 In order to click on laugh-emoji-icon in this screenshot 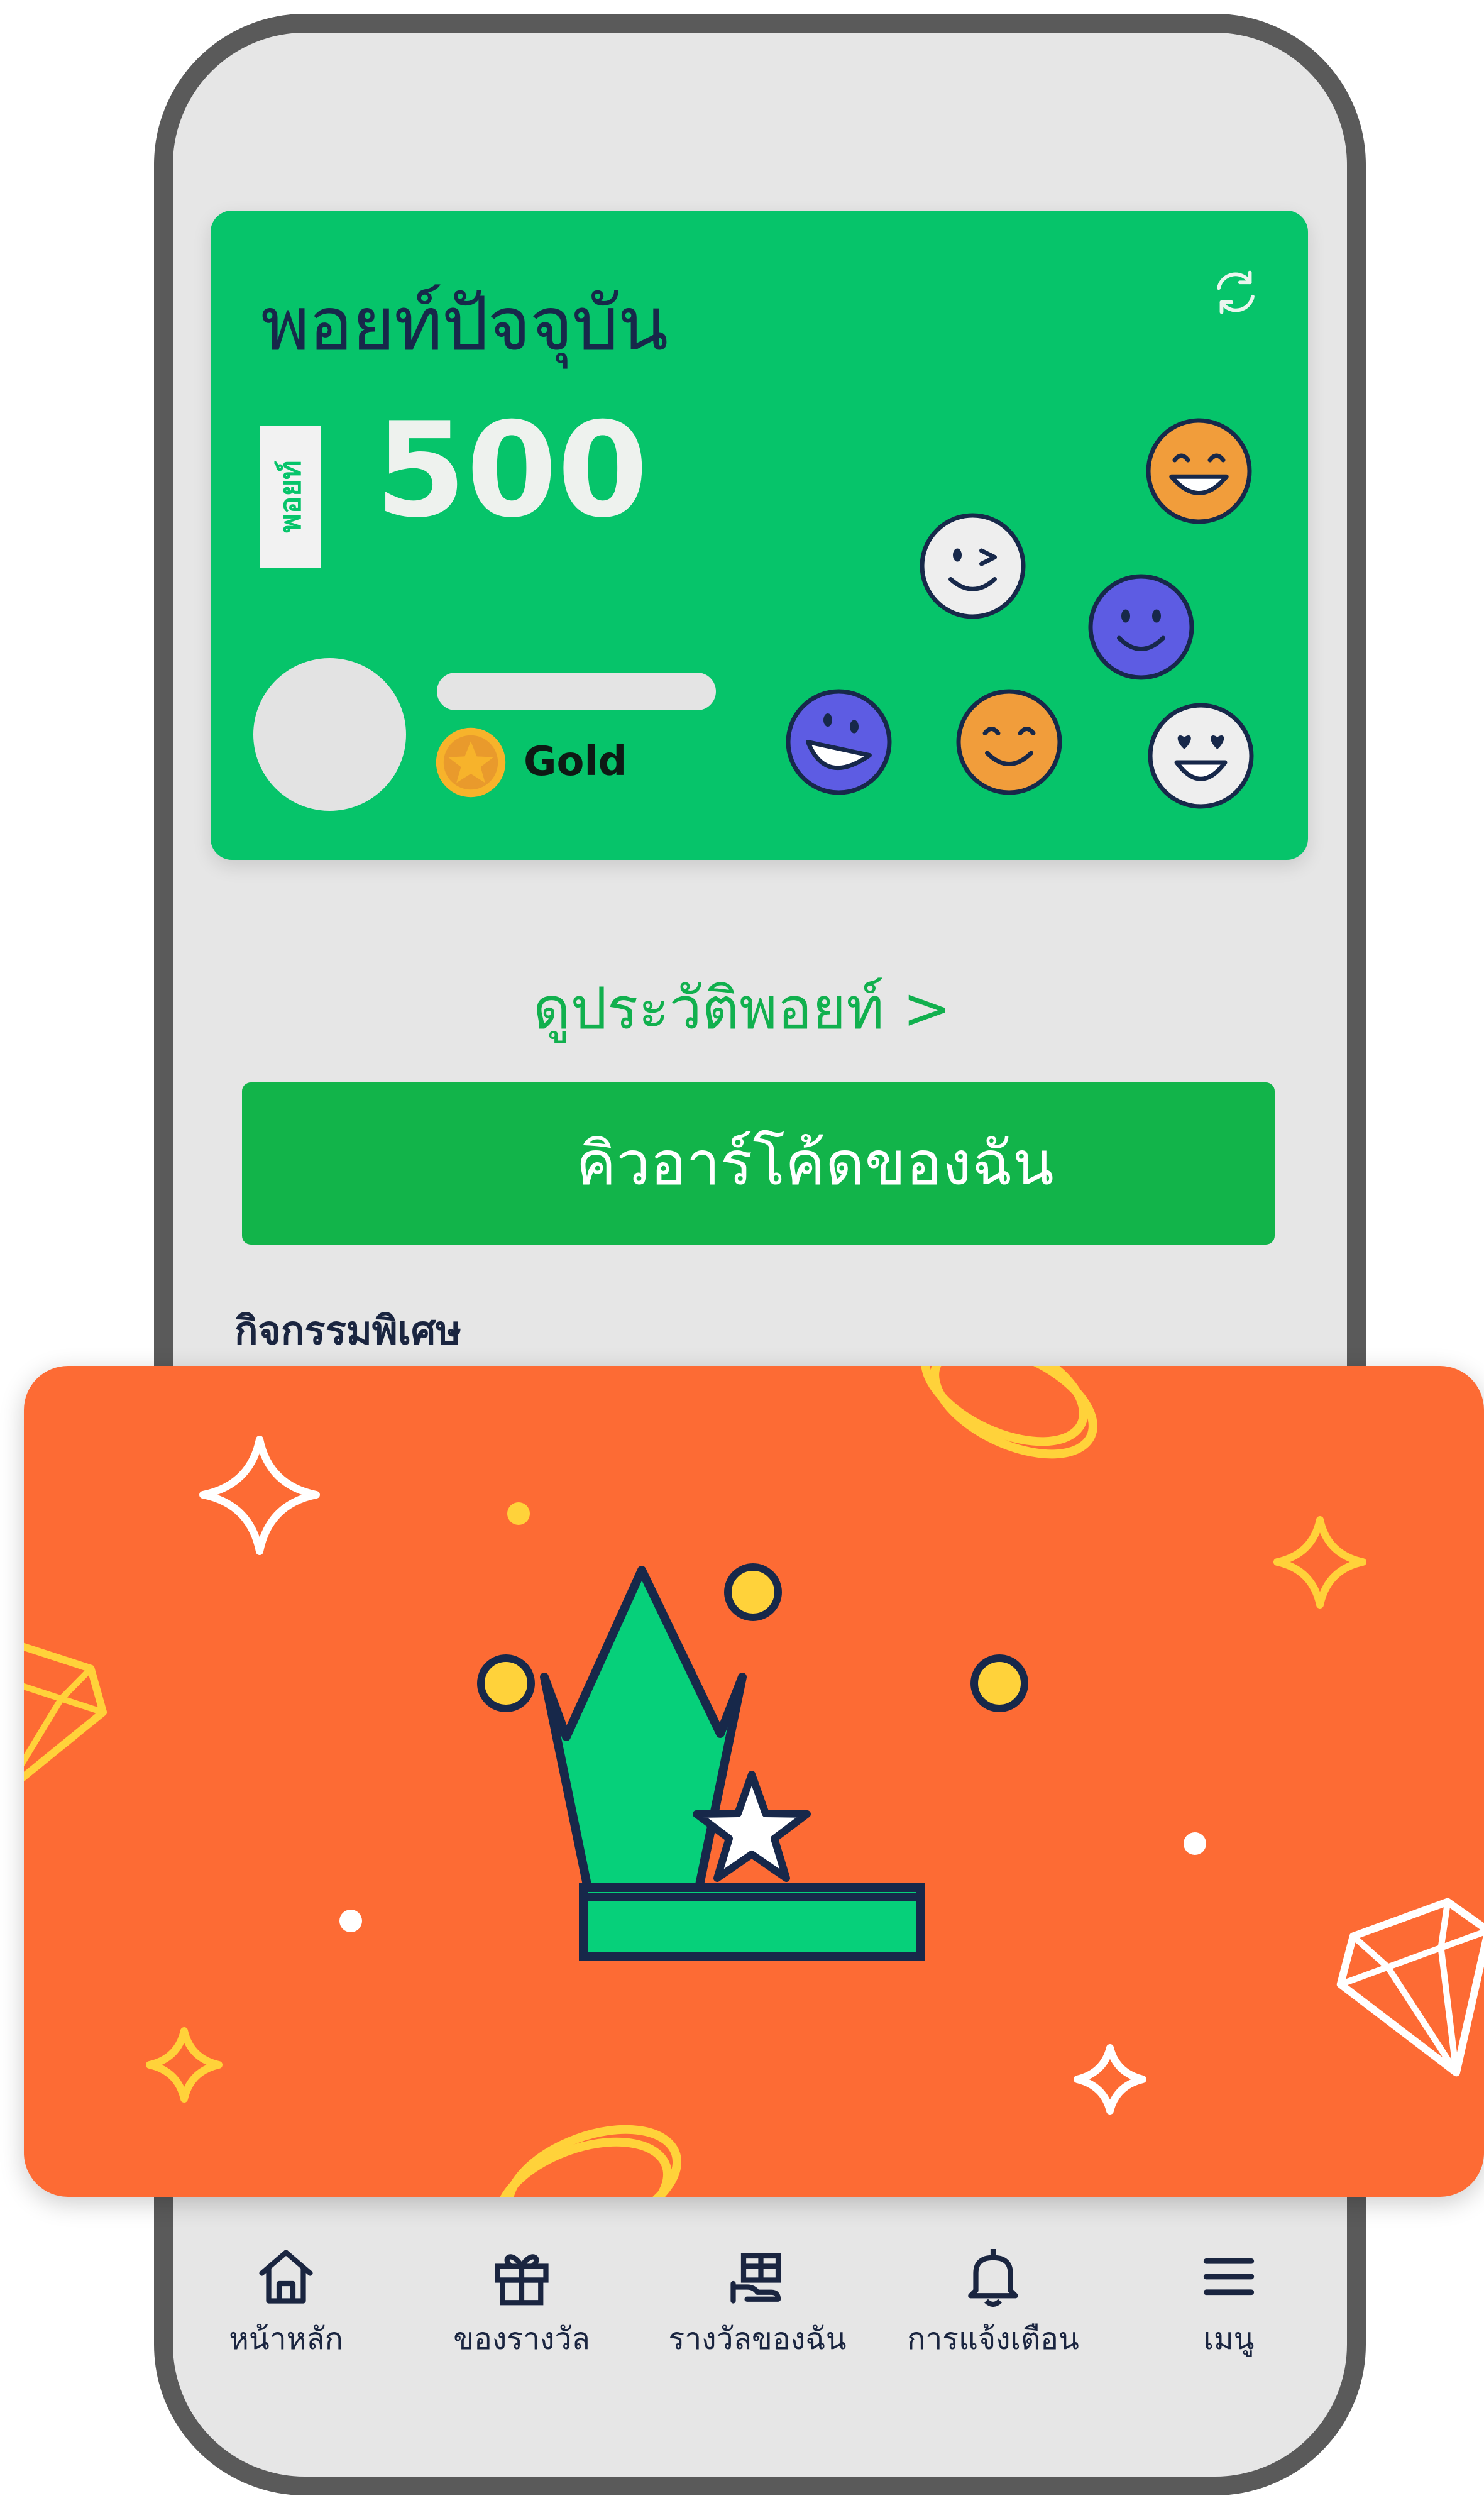, I will do `click(839, 742)`.